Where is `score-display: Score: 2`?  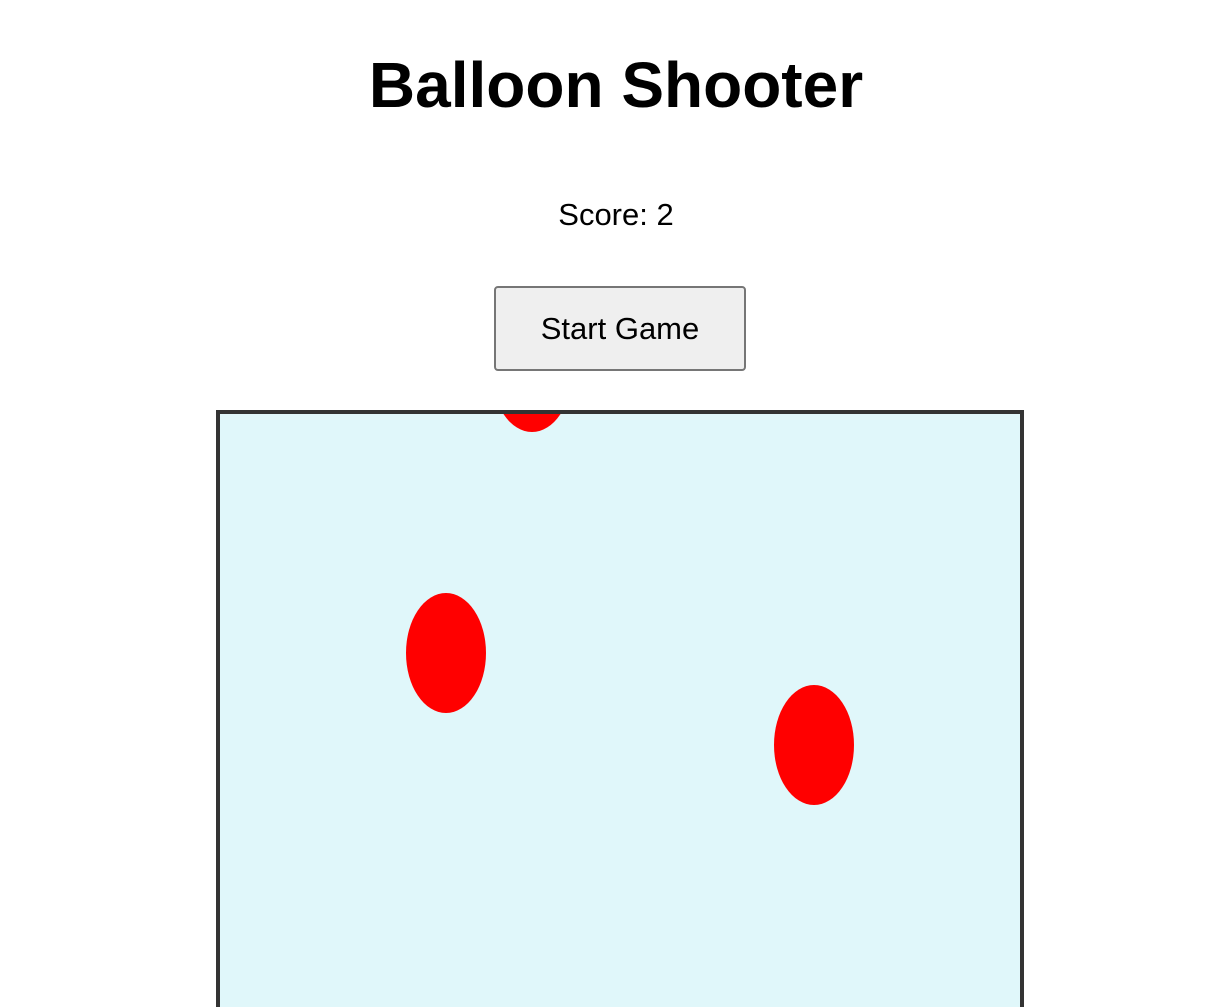
score-display: Score: 2 is located at coordinates (616, 214).